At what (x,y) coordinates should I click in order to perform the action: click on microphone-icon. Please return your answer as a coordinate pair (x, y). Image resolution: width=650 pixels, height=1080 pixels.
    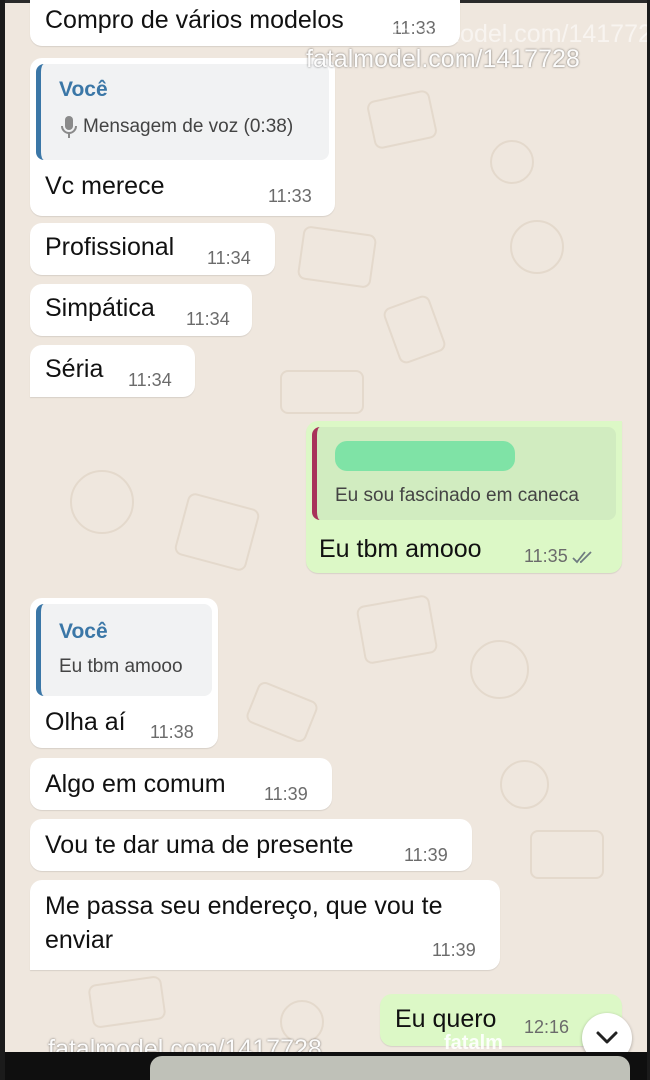
    Looking at the image, I should click on (69, 127).